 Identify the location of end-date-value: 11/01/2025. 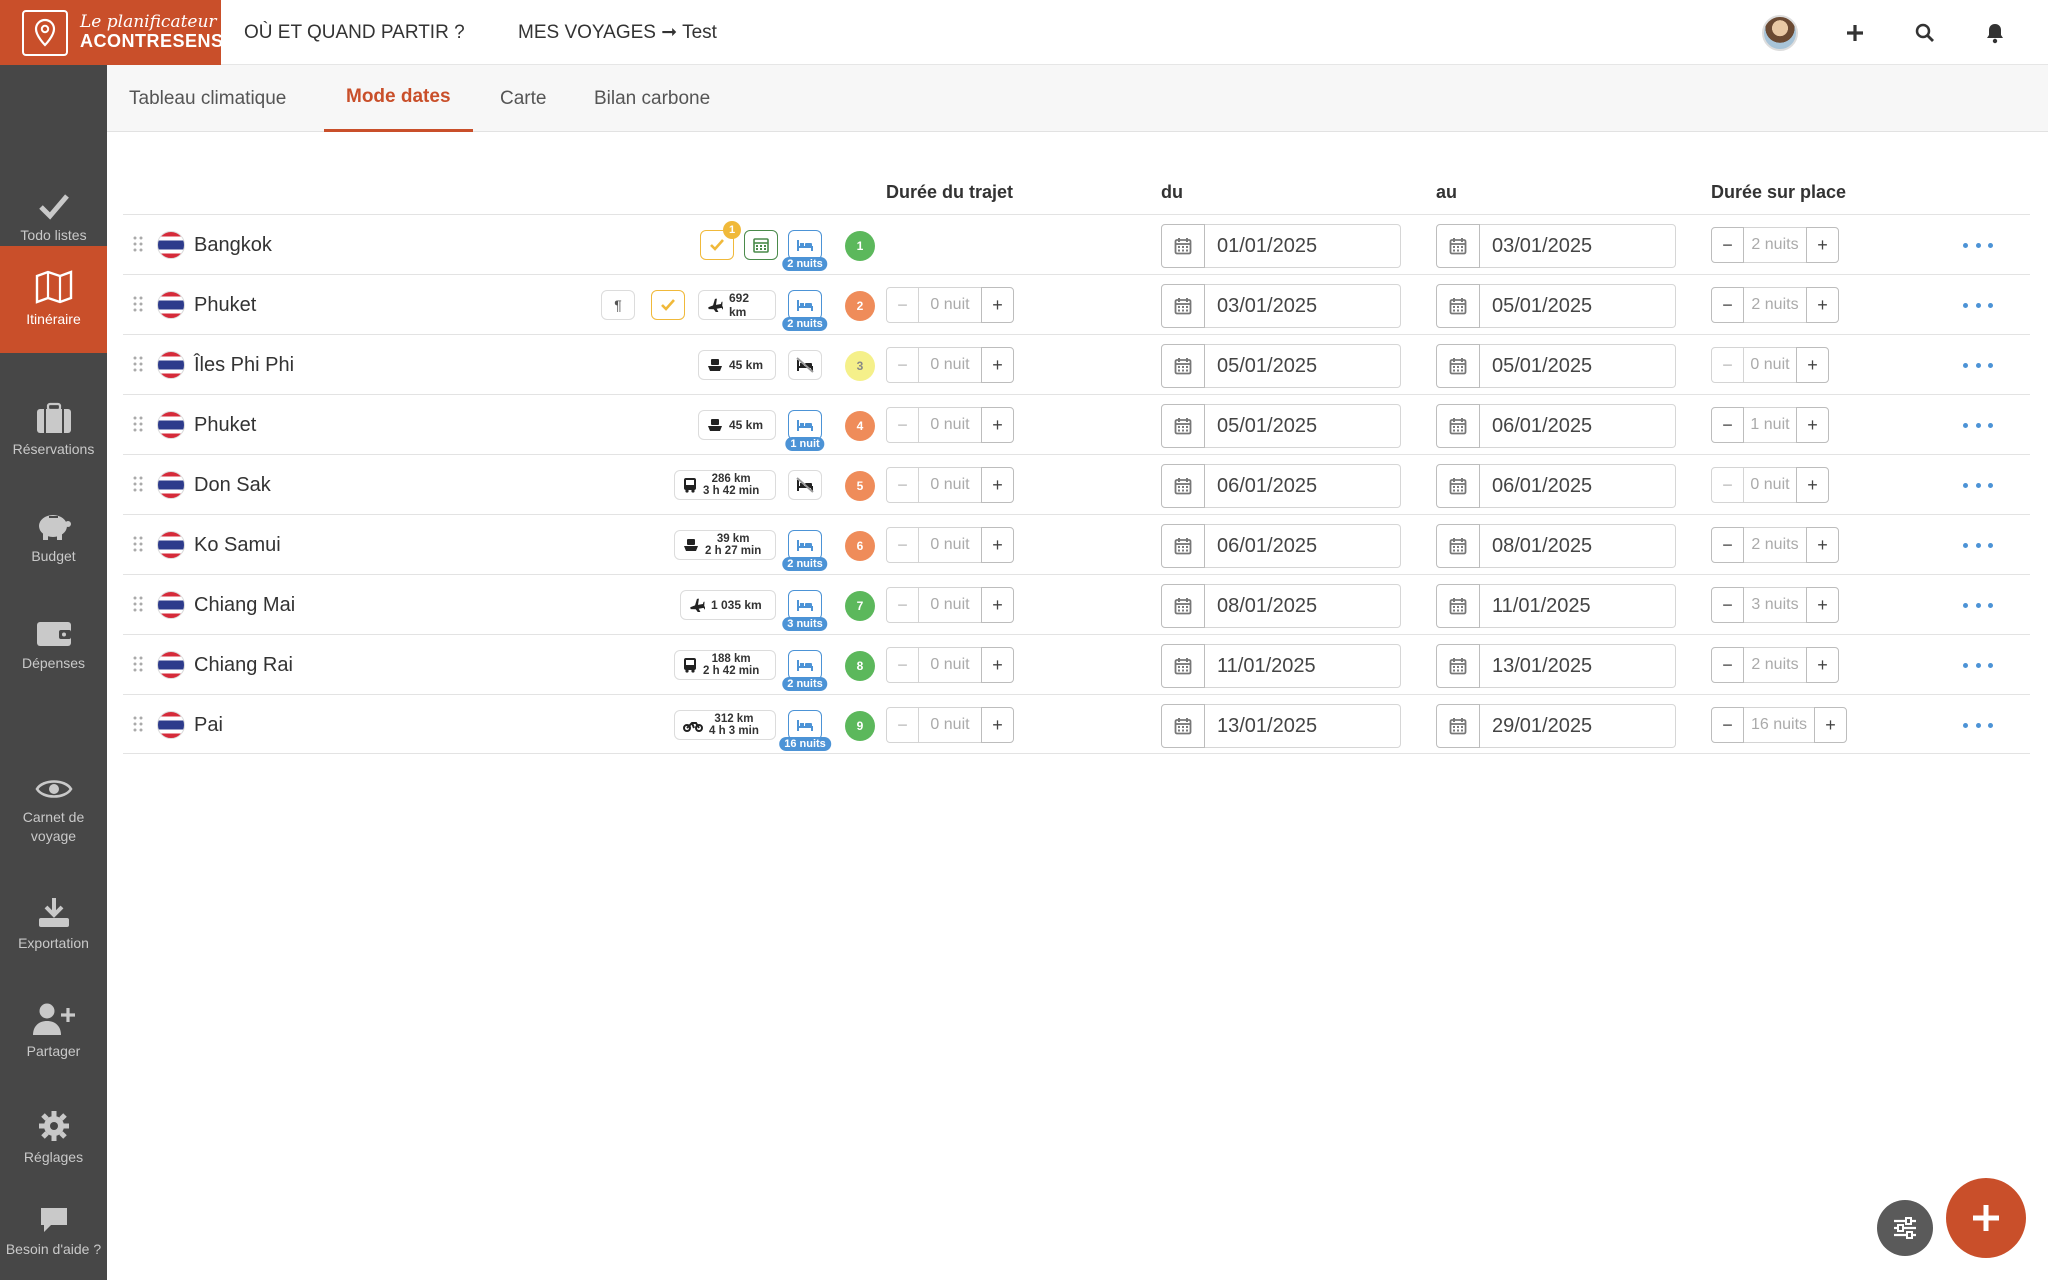
(1578, 606).